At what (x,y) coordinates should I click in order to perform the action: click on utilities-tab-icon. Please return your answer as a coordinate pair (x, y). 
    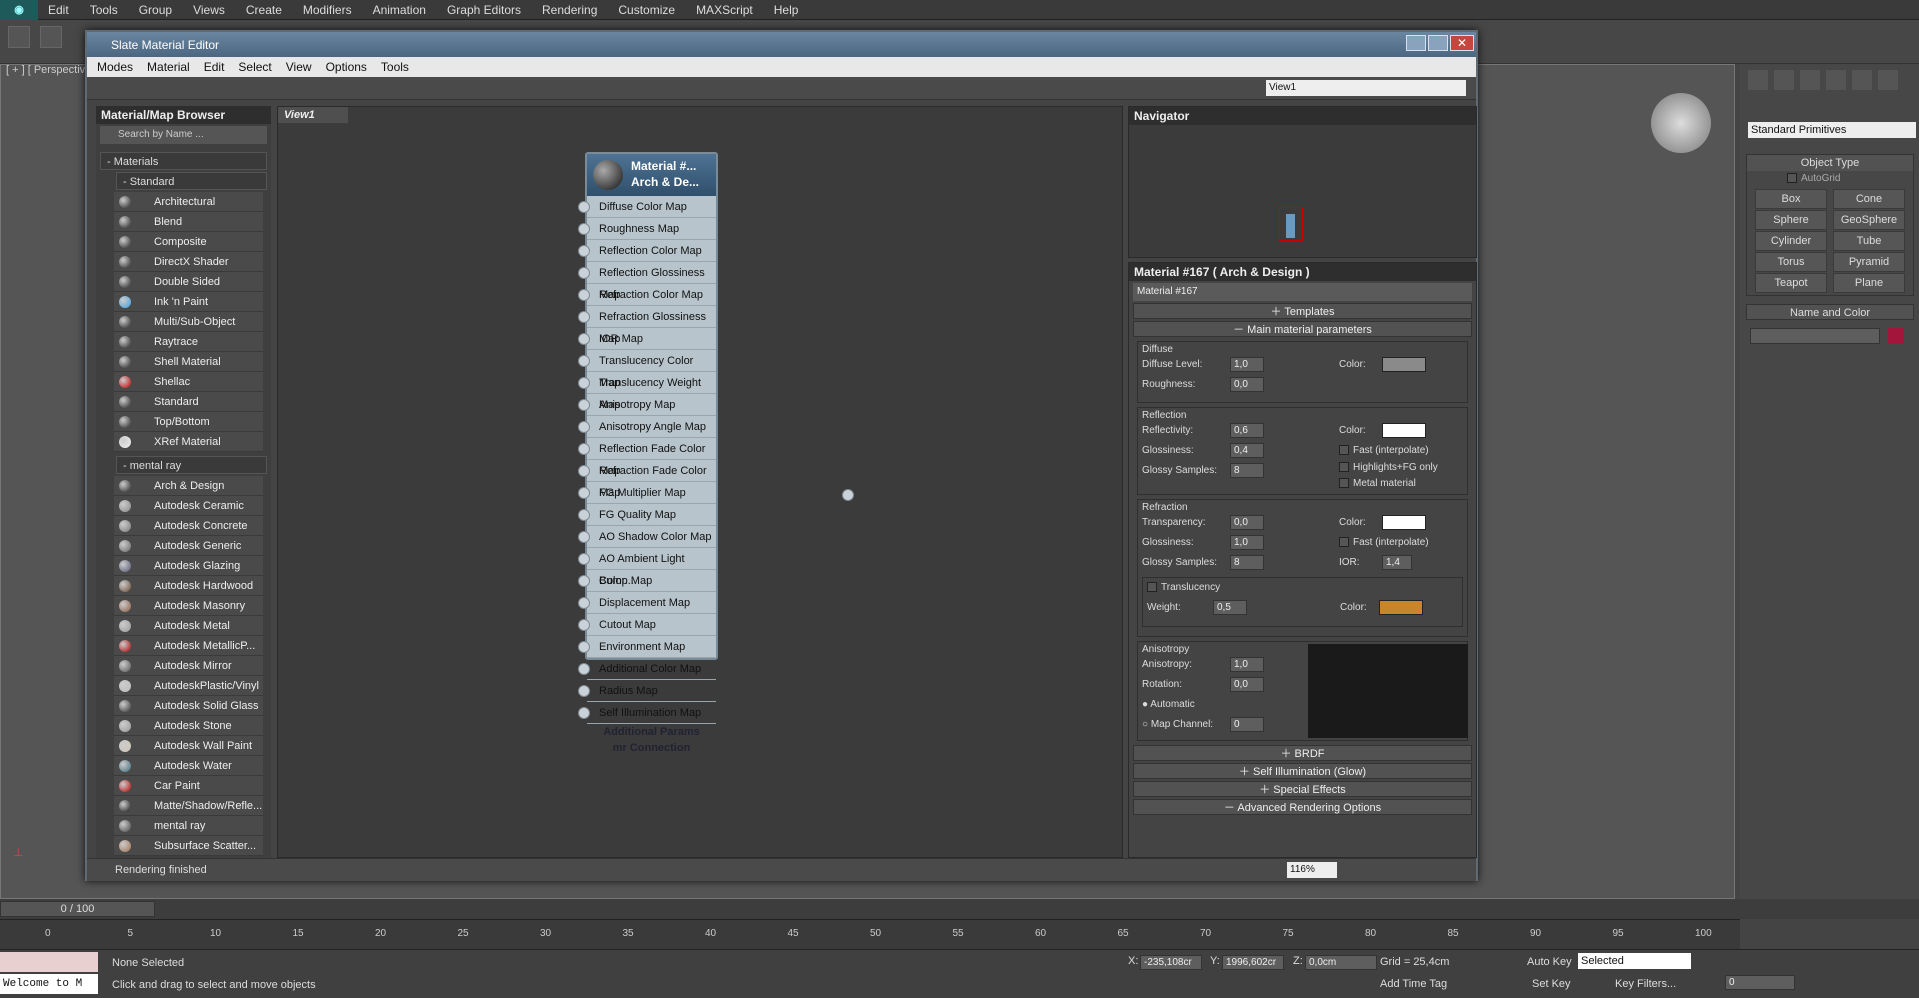
    Looking at the image, I should click on (1888, 80).